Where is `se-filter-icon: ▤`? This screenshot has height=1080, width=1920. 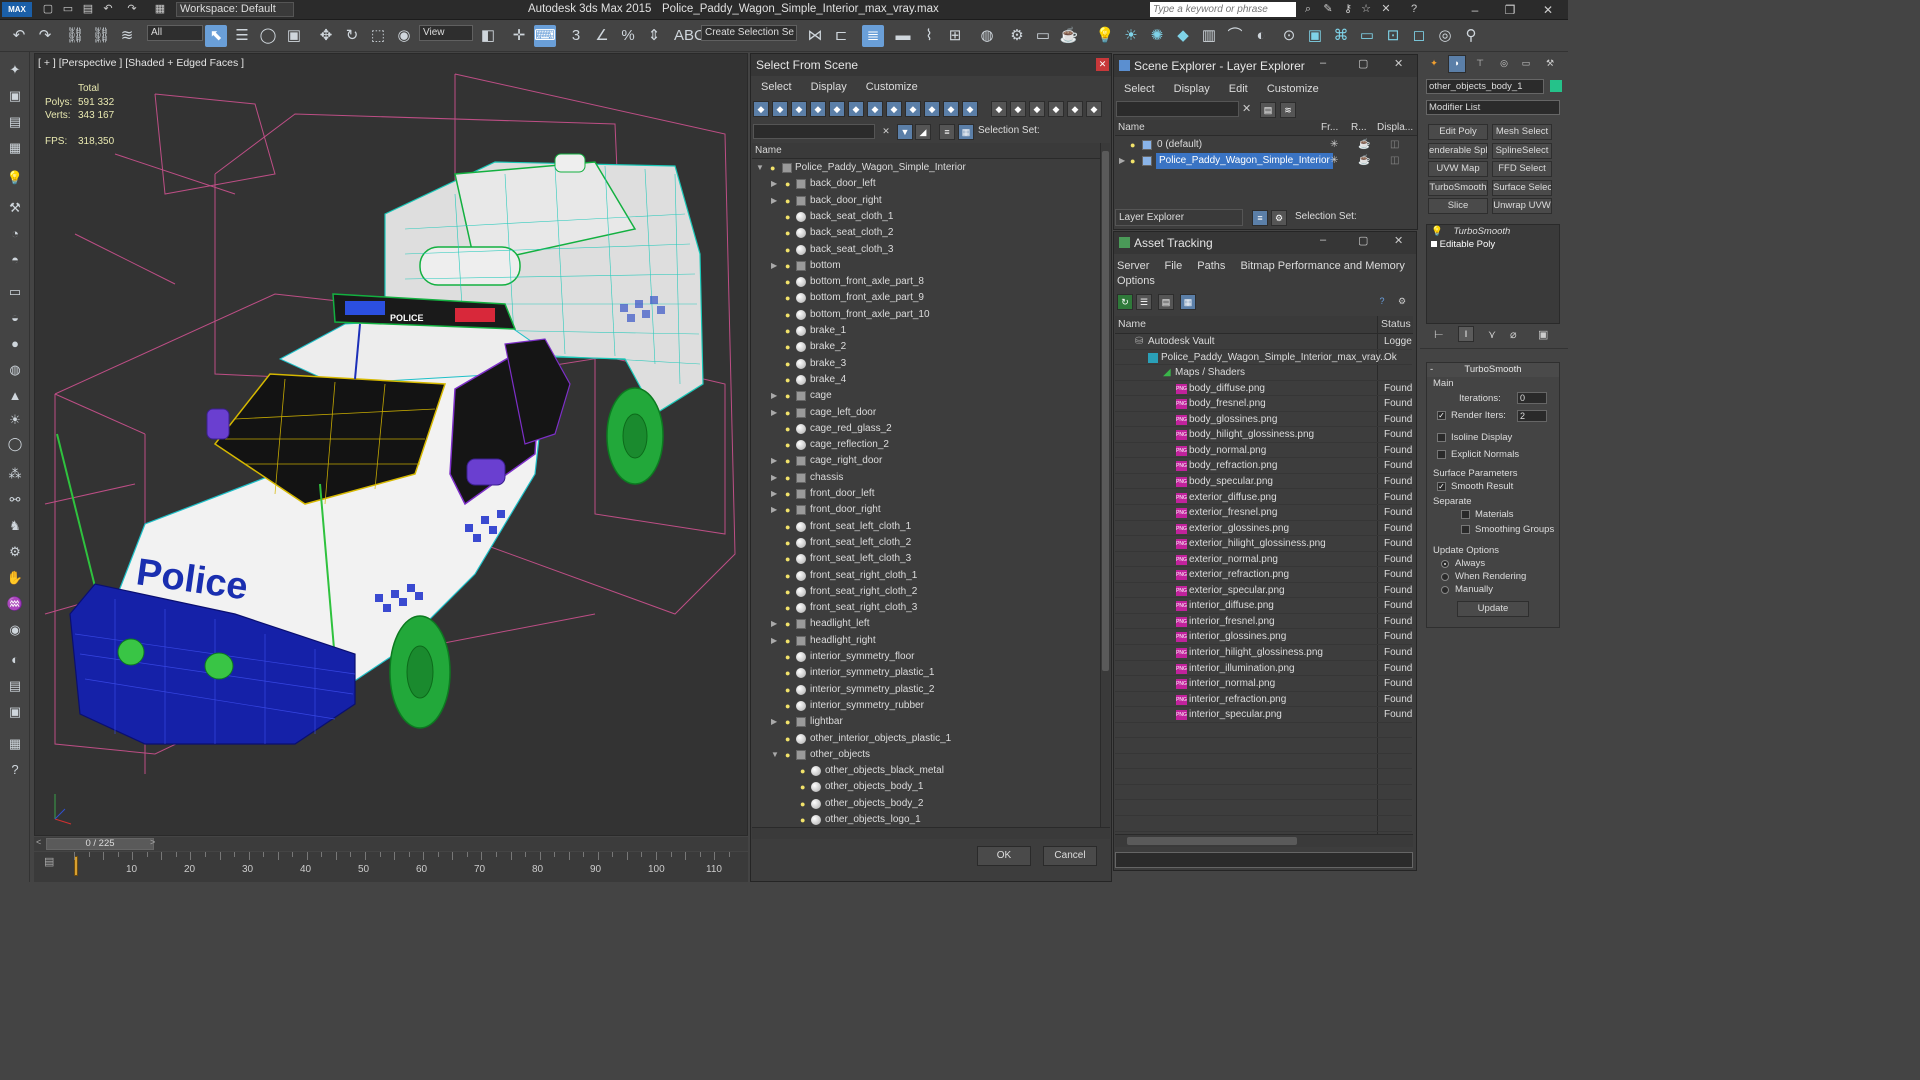
se-filter-icon: ▤ is located at coordinates (1268, 110).